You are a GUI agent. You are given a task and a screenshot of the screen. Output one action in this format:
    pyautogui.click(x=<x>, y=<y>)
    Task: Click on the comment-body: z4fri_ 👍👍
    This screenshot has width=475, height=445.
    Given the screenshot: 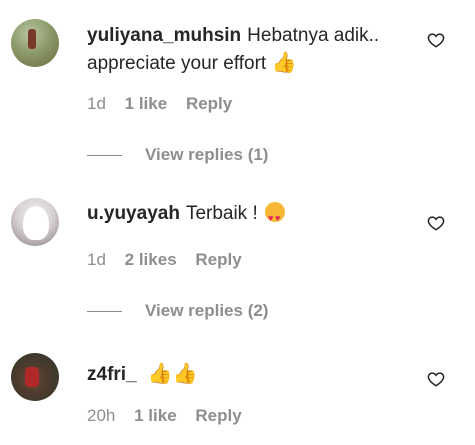 What is the action you would take?
    pyautogui.click(x=252, y=375)
    